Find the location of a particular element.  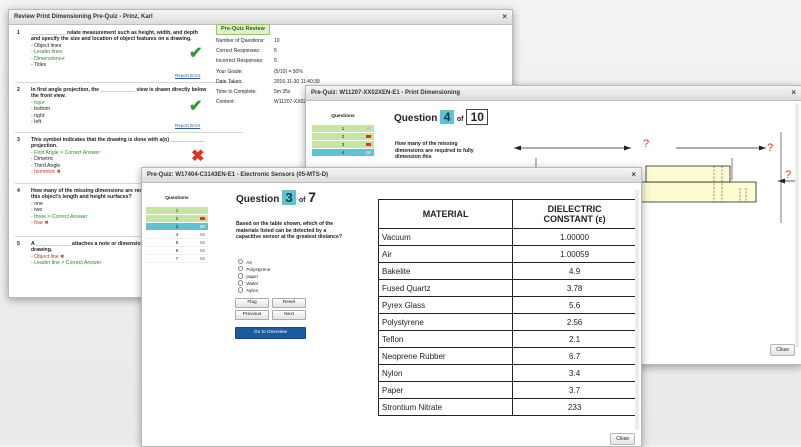

nav-number: 5 is located at coordinates (177, 242).